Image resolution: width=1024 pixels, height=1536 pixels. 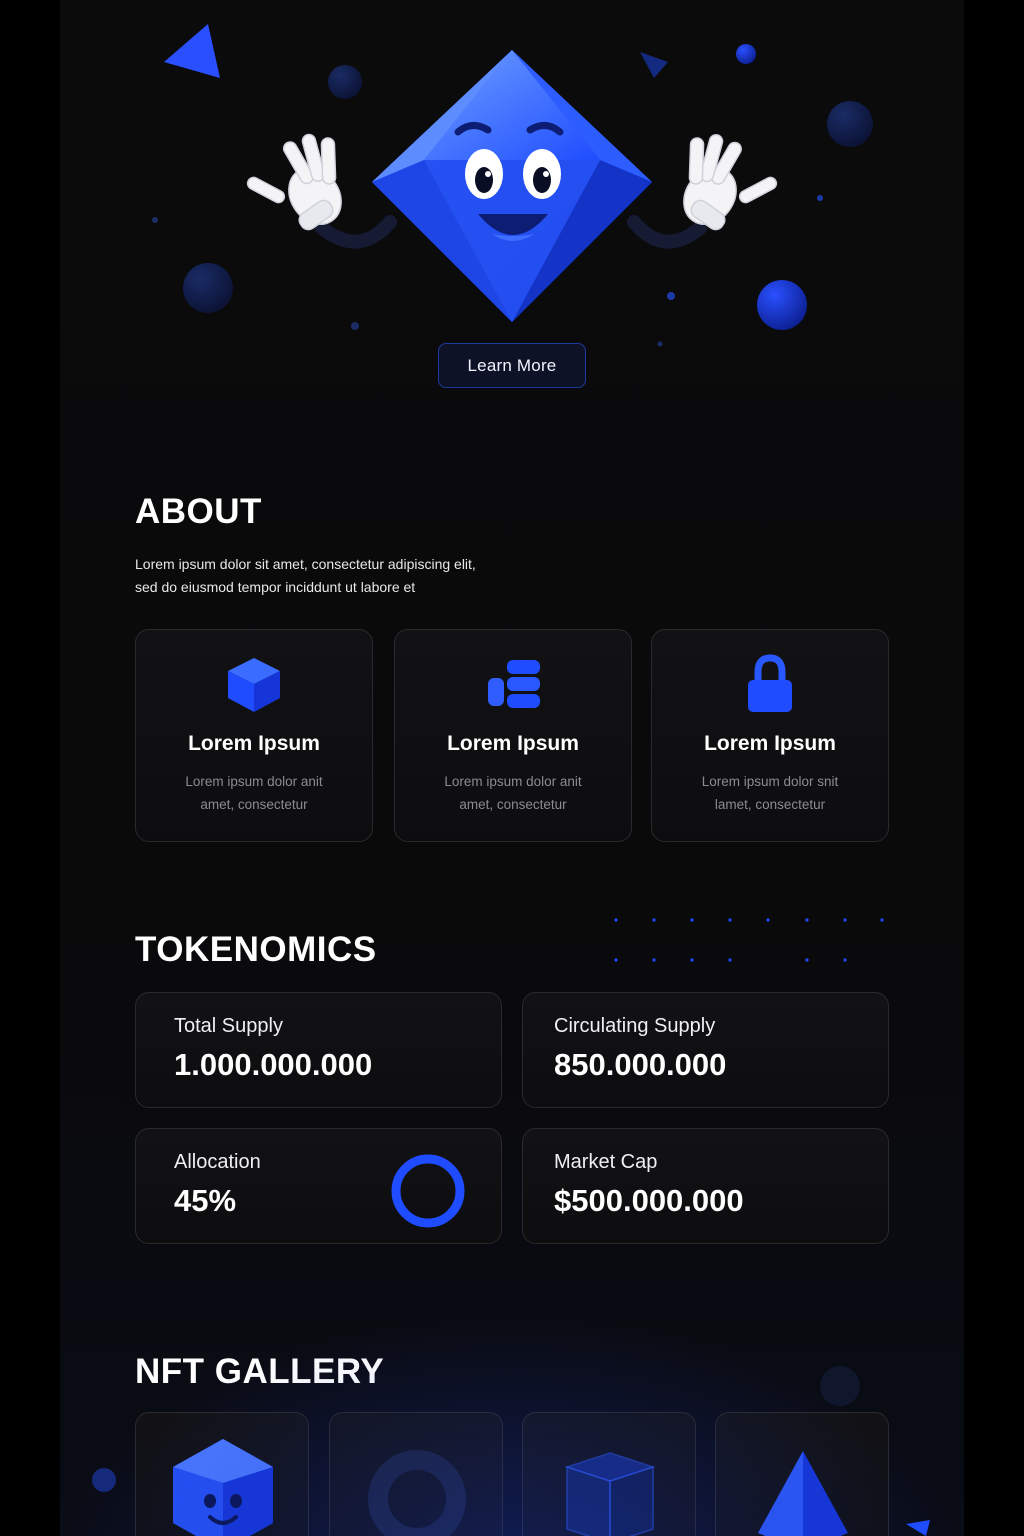 What do you see at coordinates (260, 1371) in the screenshot?
I see `nft-gallery-title: NFT GALLERY` at bounding box center [260, 1371].